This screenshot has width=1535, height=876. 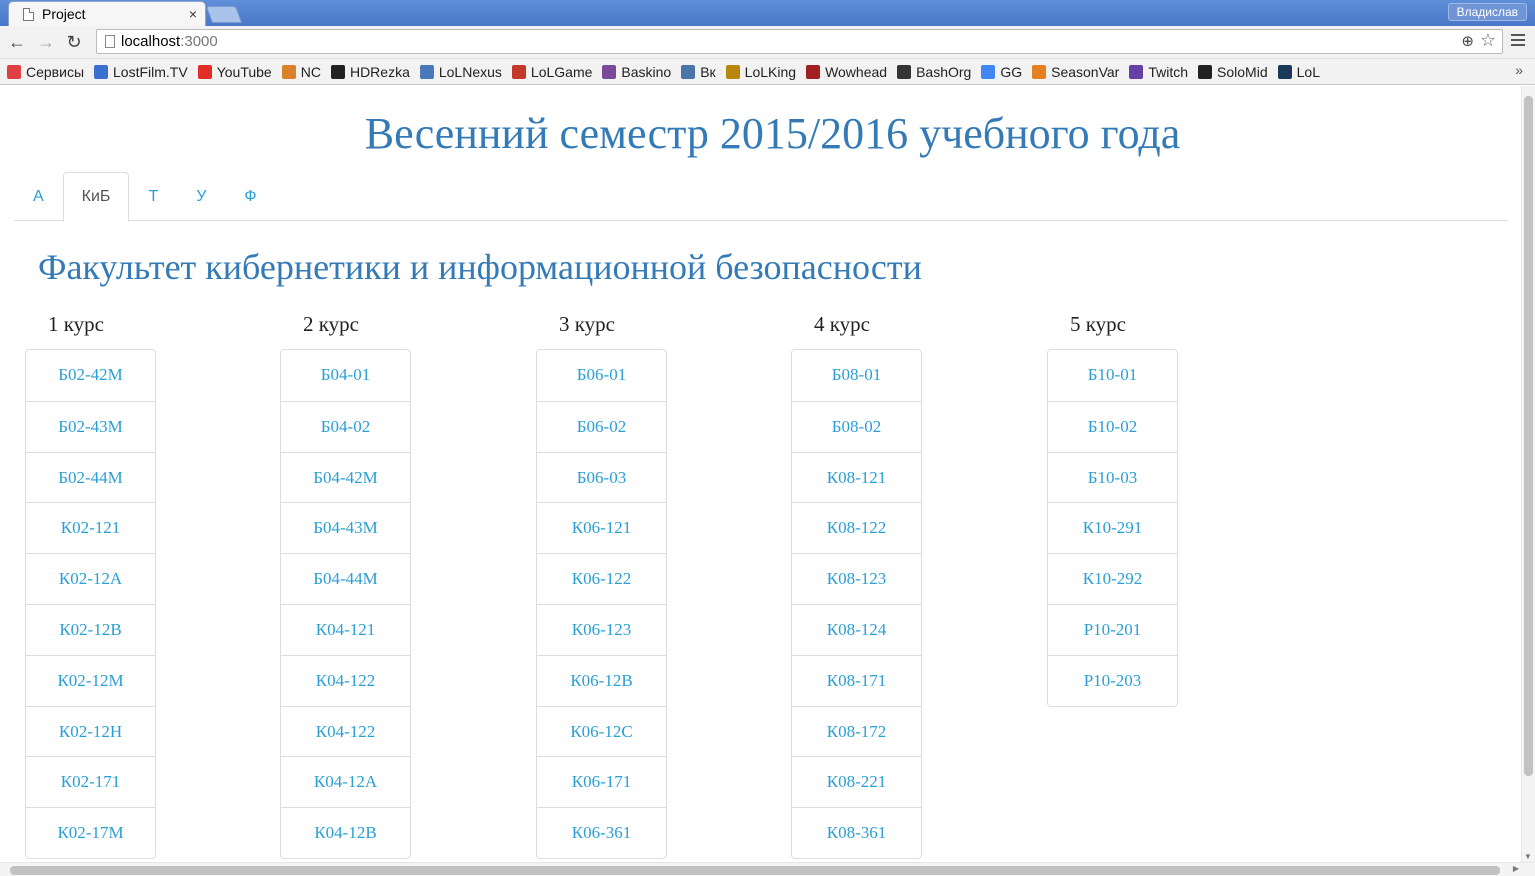 What do you see at coordinates (601, 781) in the screenshot?
I see `group-link: К06-171` at bounding box center [601, 781].